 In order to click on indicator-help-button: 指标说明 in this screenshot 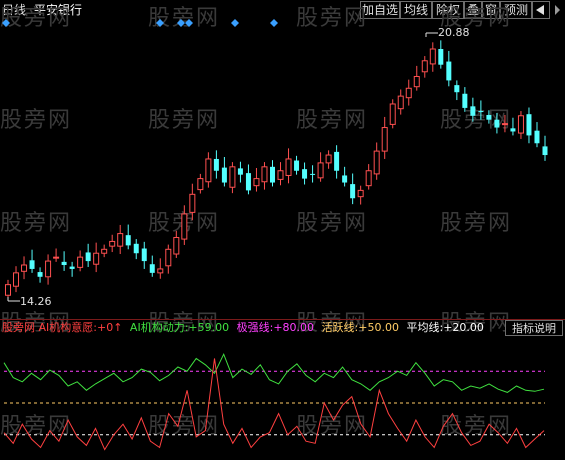, I will do `click(534, 328)`.